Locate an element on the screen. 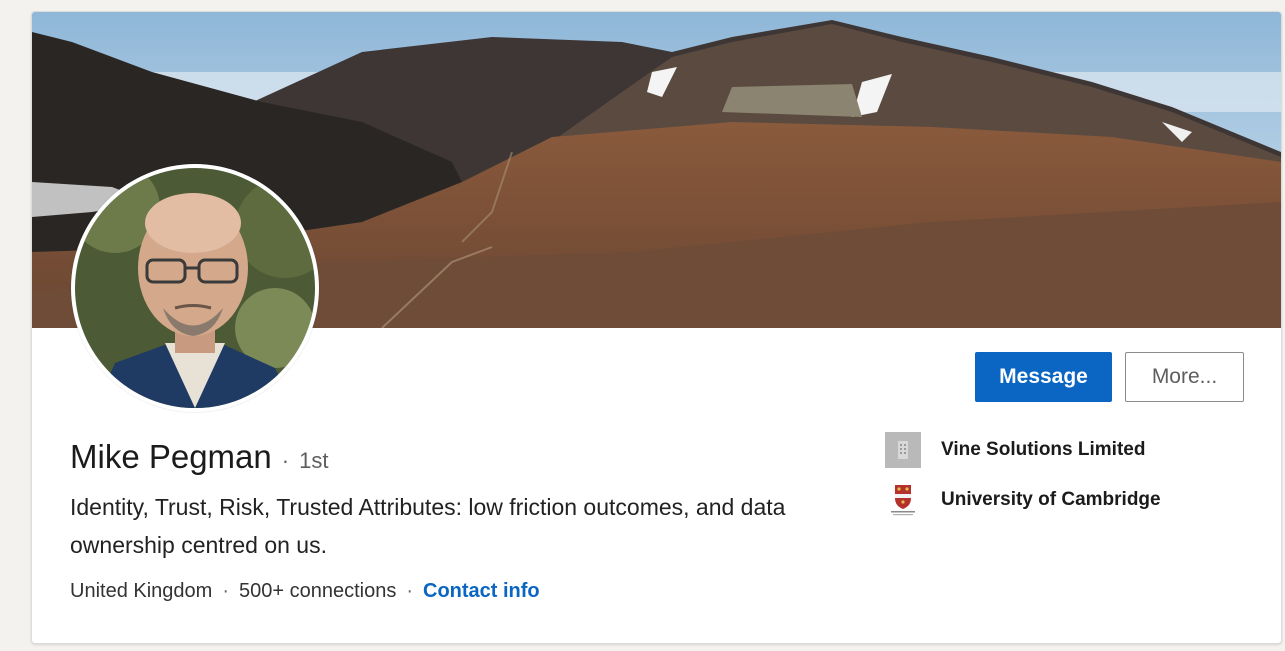 The image size is (1285, 651). connection-degree: 1st is located at coordinates (314, 460).